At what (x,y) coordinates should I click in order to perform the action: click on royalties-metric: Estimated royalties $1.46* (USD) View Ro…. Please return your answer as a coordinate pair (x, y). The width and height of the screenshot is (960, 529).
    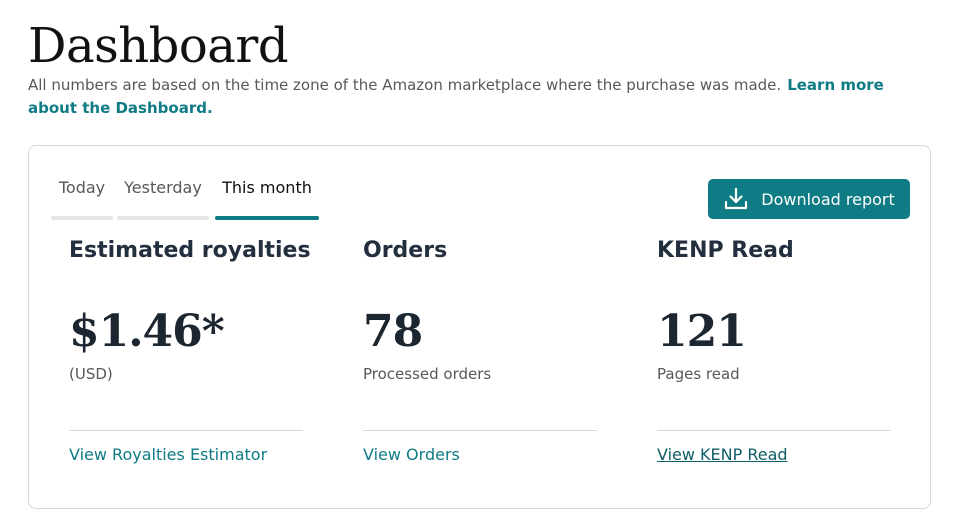
    Looking at the image, I should click on (190, 350).